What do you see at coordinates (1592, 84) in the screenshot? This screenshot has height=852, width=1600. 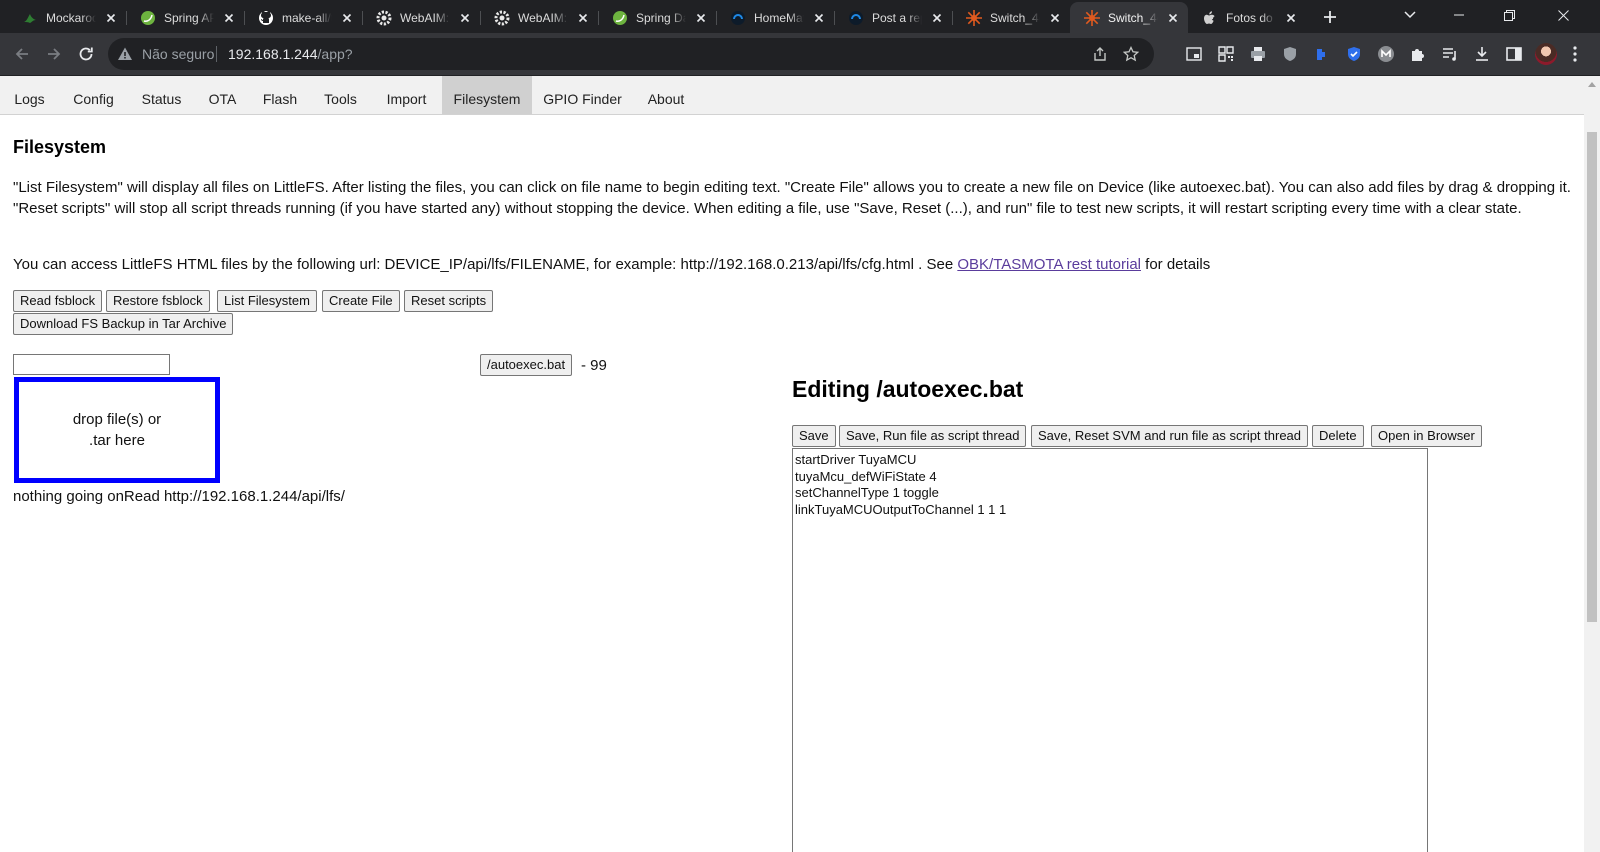 I see `scroll-up-arrow` at bounding box center [1592, 84].